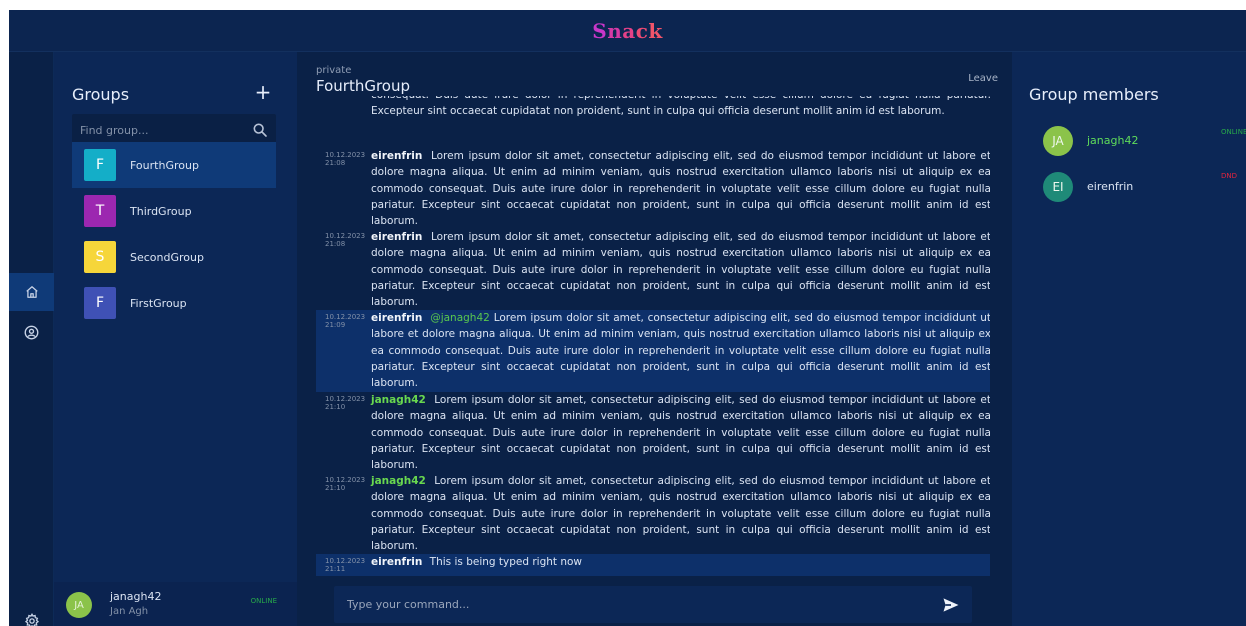 Image resolution: width=1246 pixels, height=626 pixels. What do you see at coordinates (100, 211) in the screenshot?
I see `group-avatar: T` at bounding box center [100, 211].